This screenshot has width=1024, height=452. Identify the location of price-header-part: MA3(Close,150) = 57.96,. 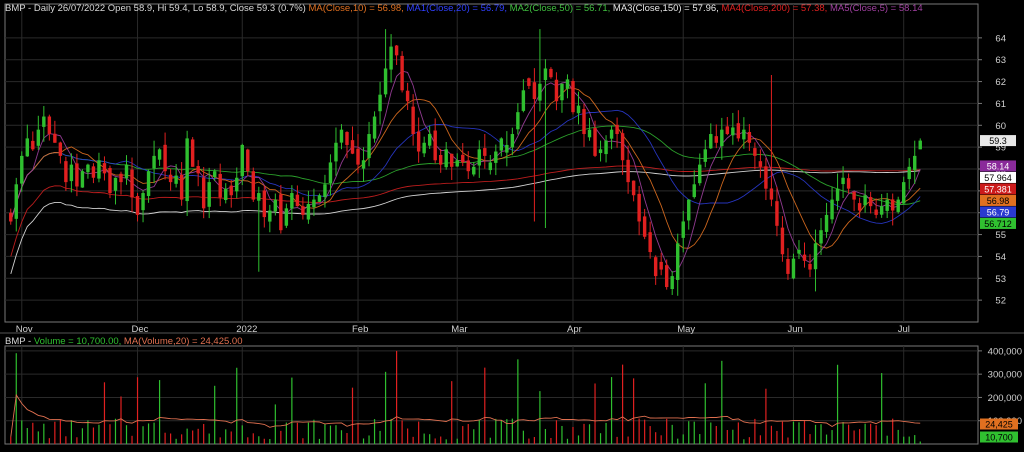
(667, 8).